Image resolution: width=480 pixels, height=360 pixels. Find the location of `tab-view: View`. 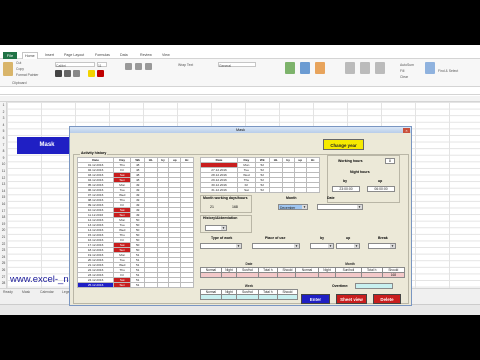

tab-view: View is located at coordinates (166, 55).